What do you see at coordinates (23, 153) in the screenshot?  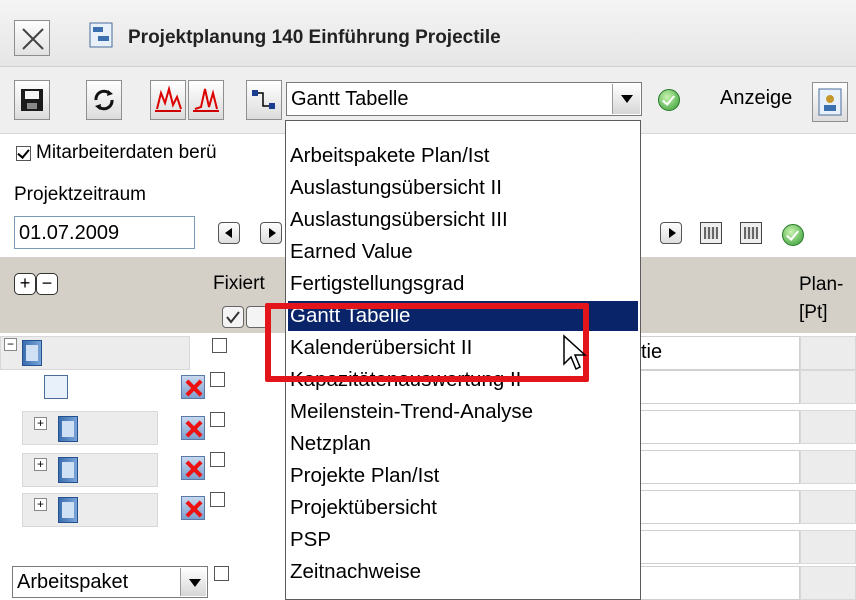 I see `mitarbeiterdaten-checkbox` at bounding box center [23, 153].